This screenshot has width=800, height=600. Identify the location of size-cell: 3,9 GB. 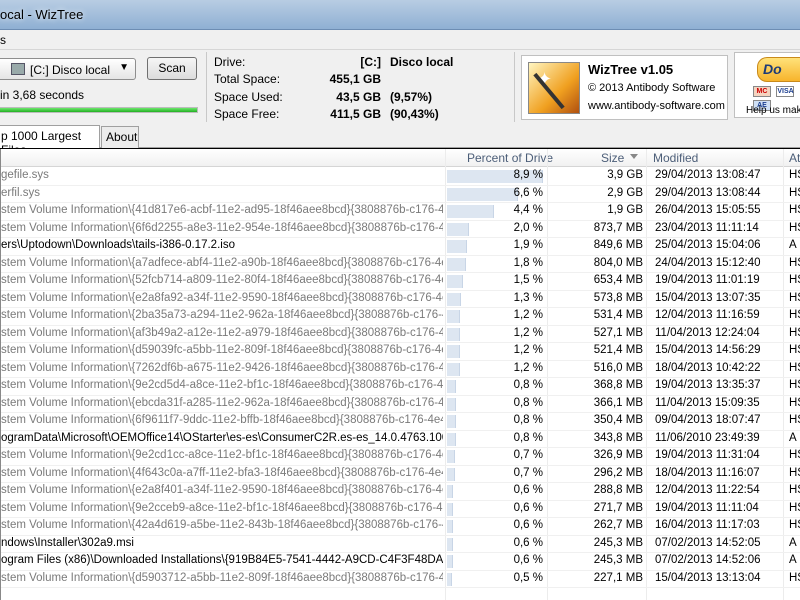
(625, 175).